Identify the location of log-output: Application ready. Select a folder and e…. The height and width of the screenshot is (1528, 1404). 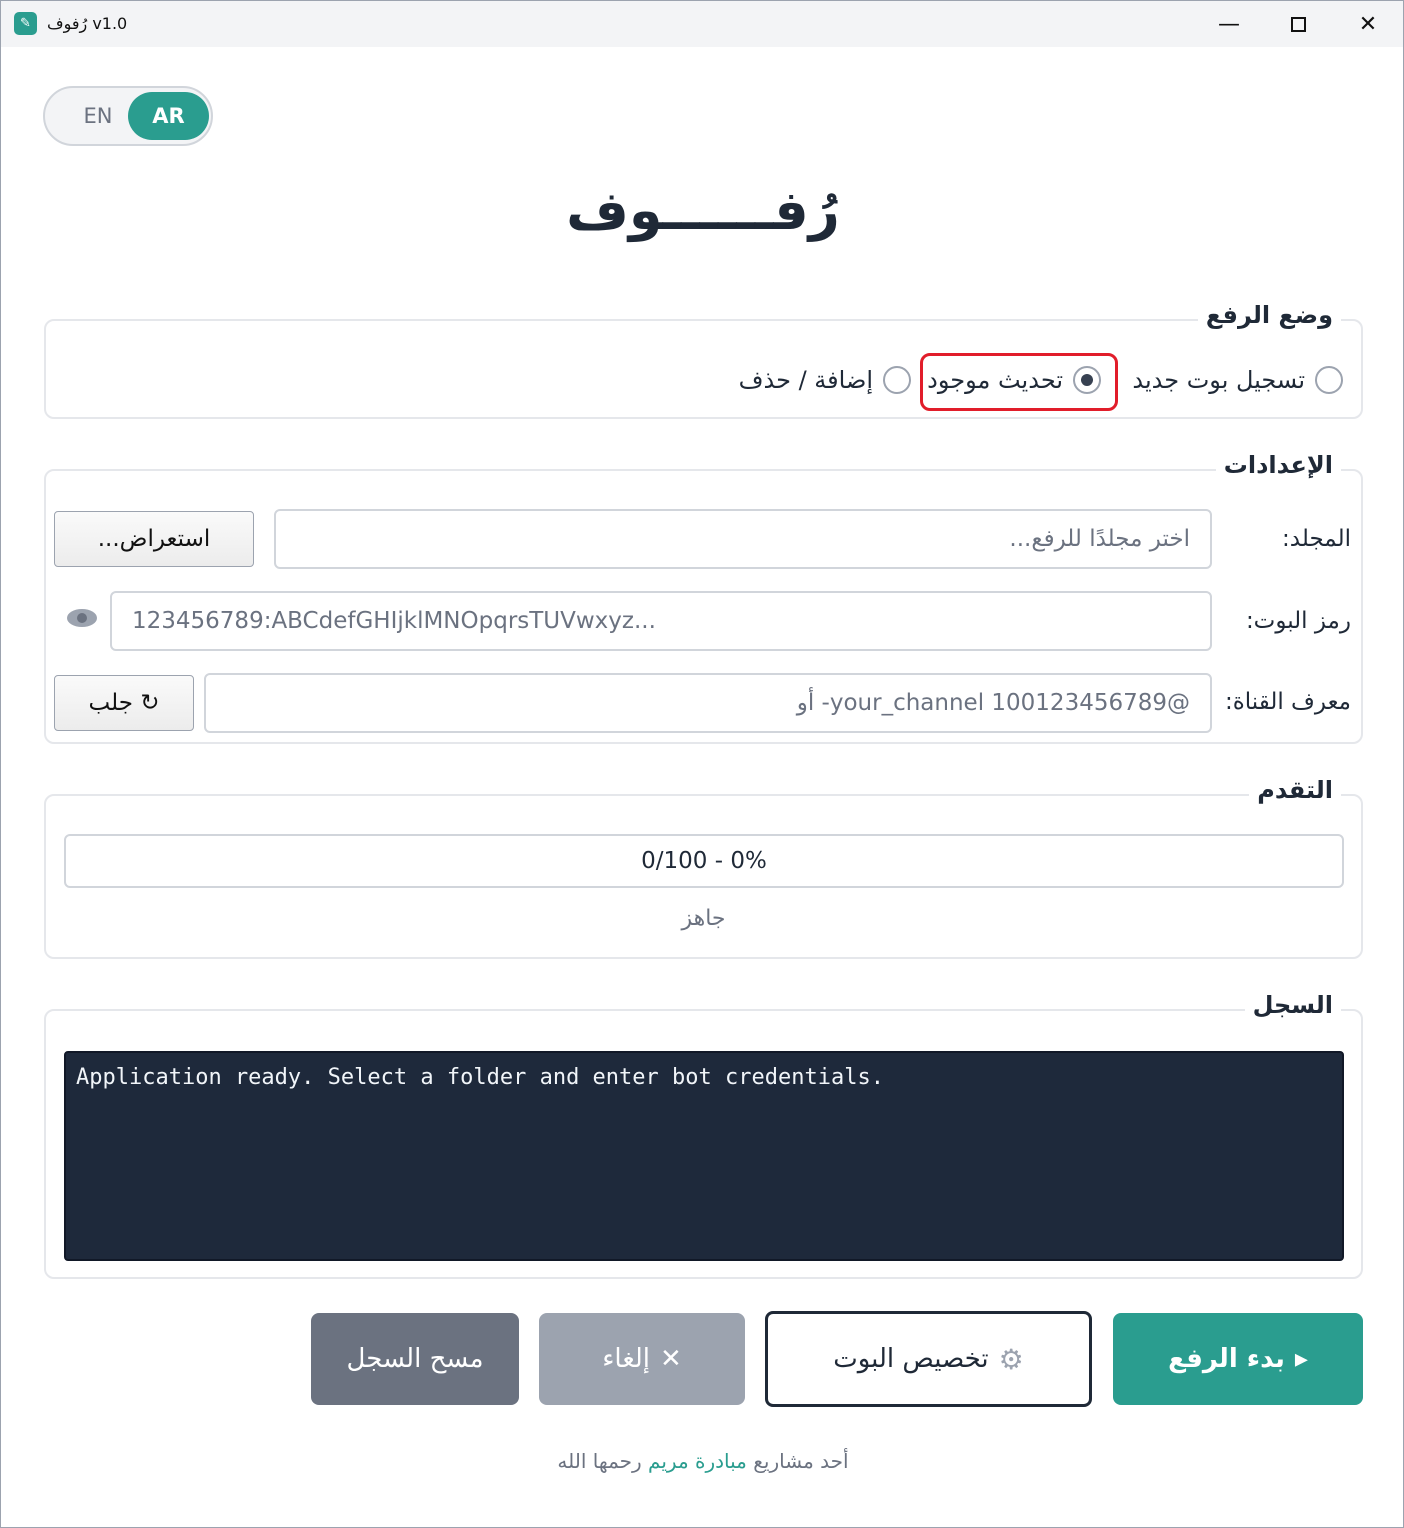
(704, 1156).